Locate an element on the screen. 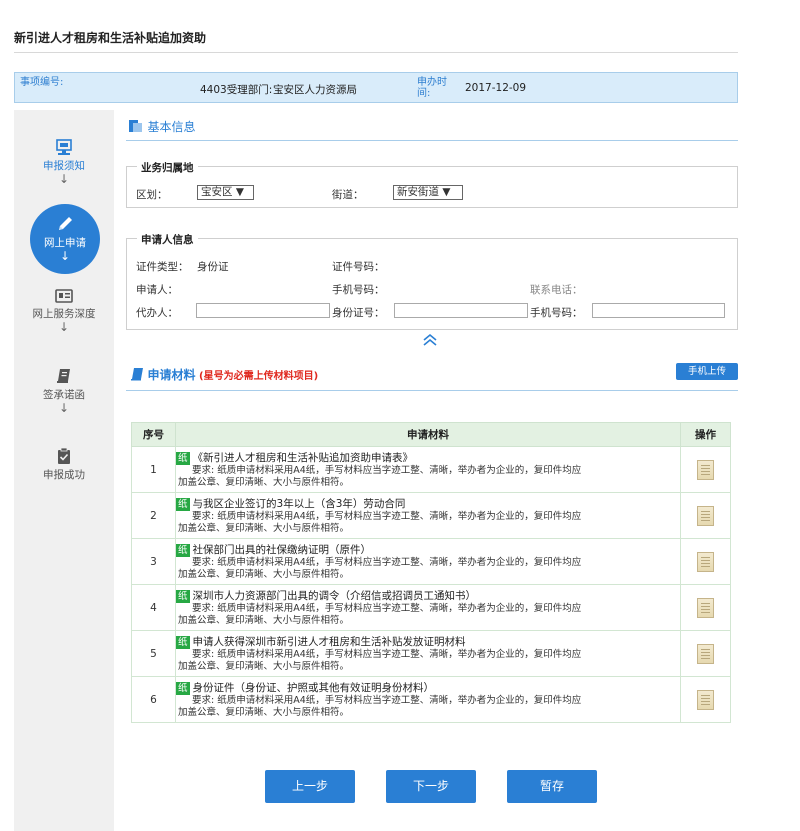 The image size is (800, 831). step-notice-label: 申报须知 is located at coordinates (64, 166).